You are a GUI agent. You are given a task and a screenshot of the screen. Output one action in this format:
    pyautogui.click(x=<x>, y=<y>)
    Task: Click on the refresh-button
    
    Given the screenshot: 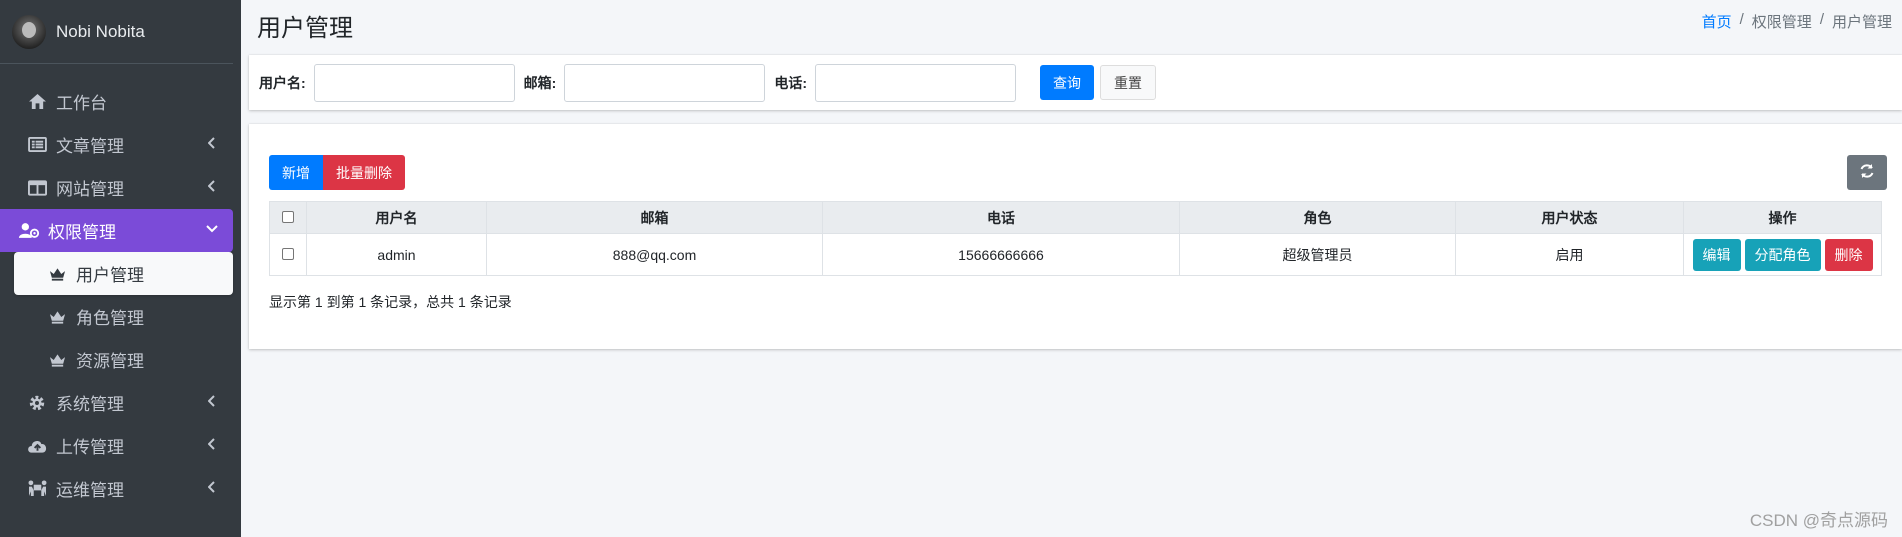 What is the action you would take?
    pyautogui.click(x=1867, y=172)
    